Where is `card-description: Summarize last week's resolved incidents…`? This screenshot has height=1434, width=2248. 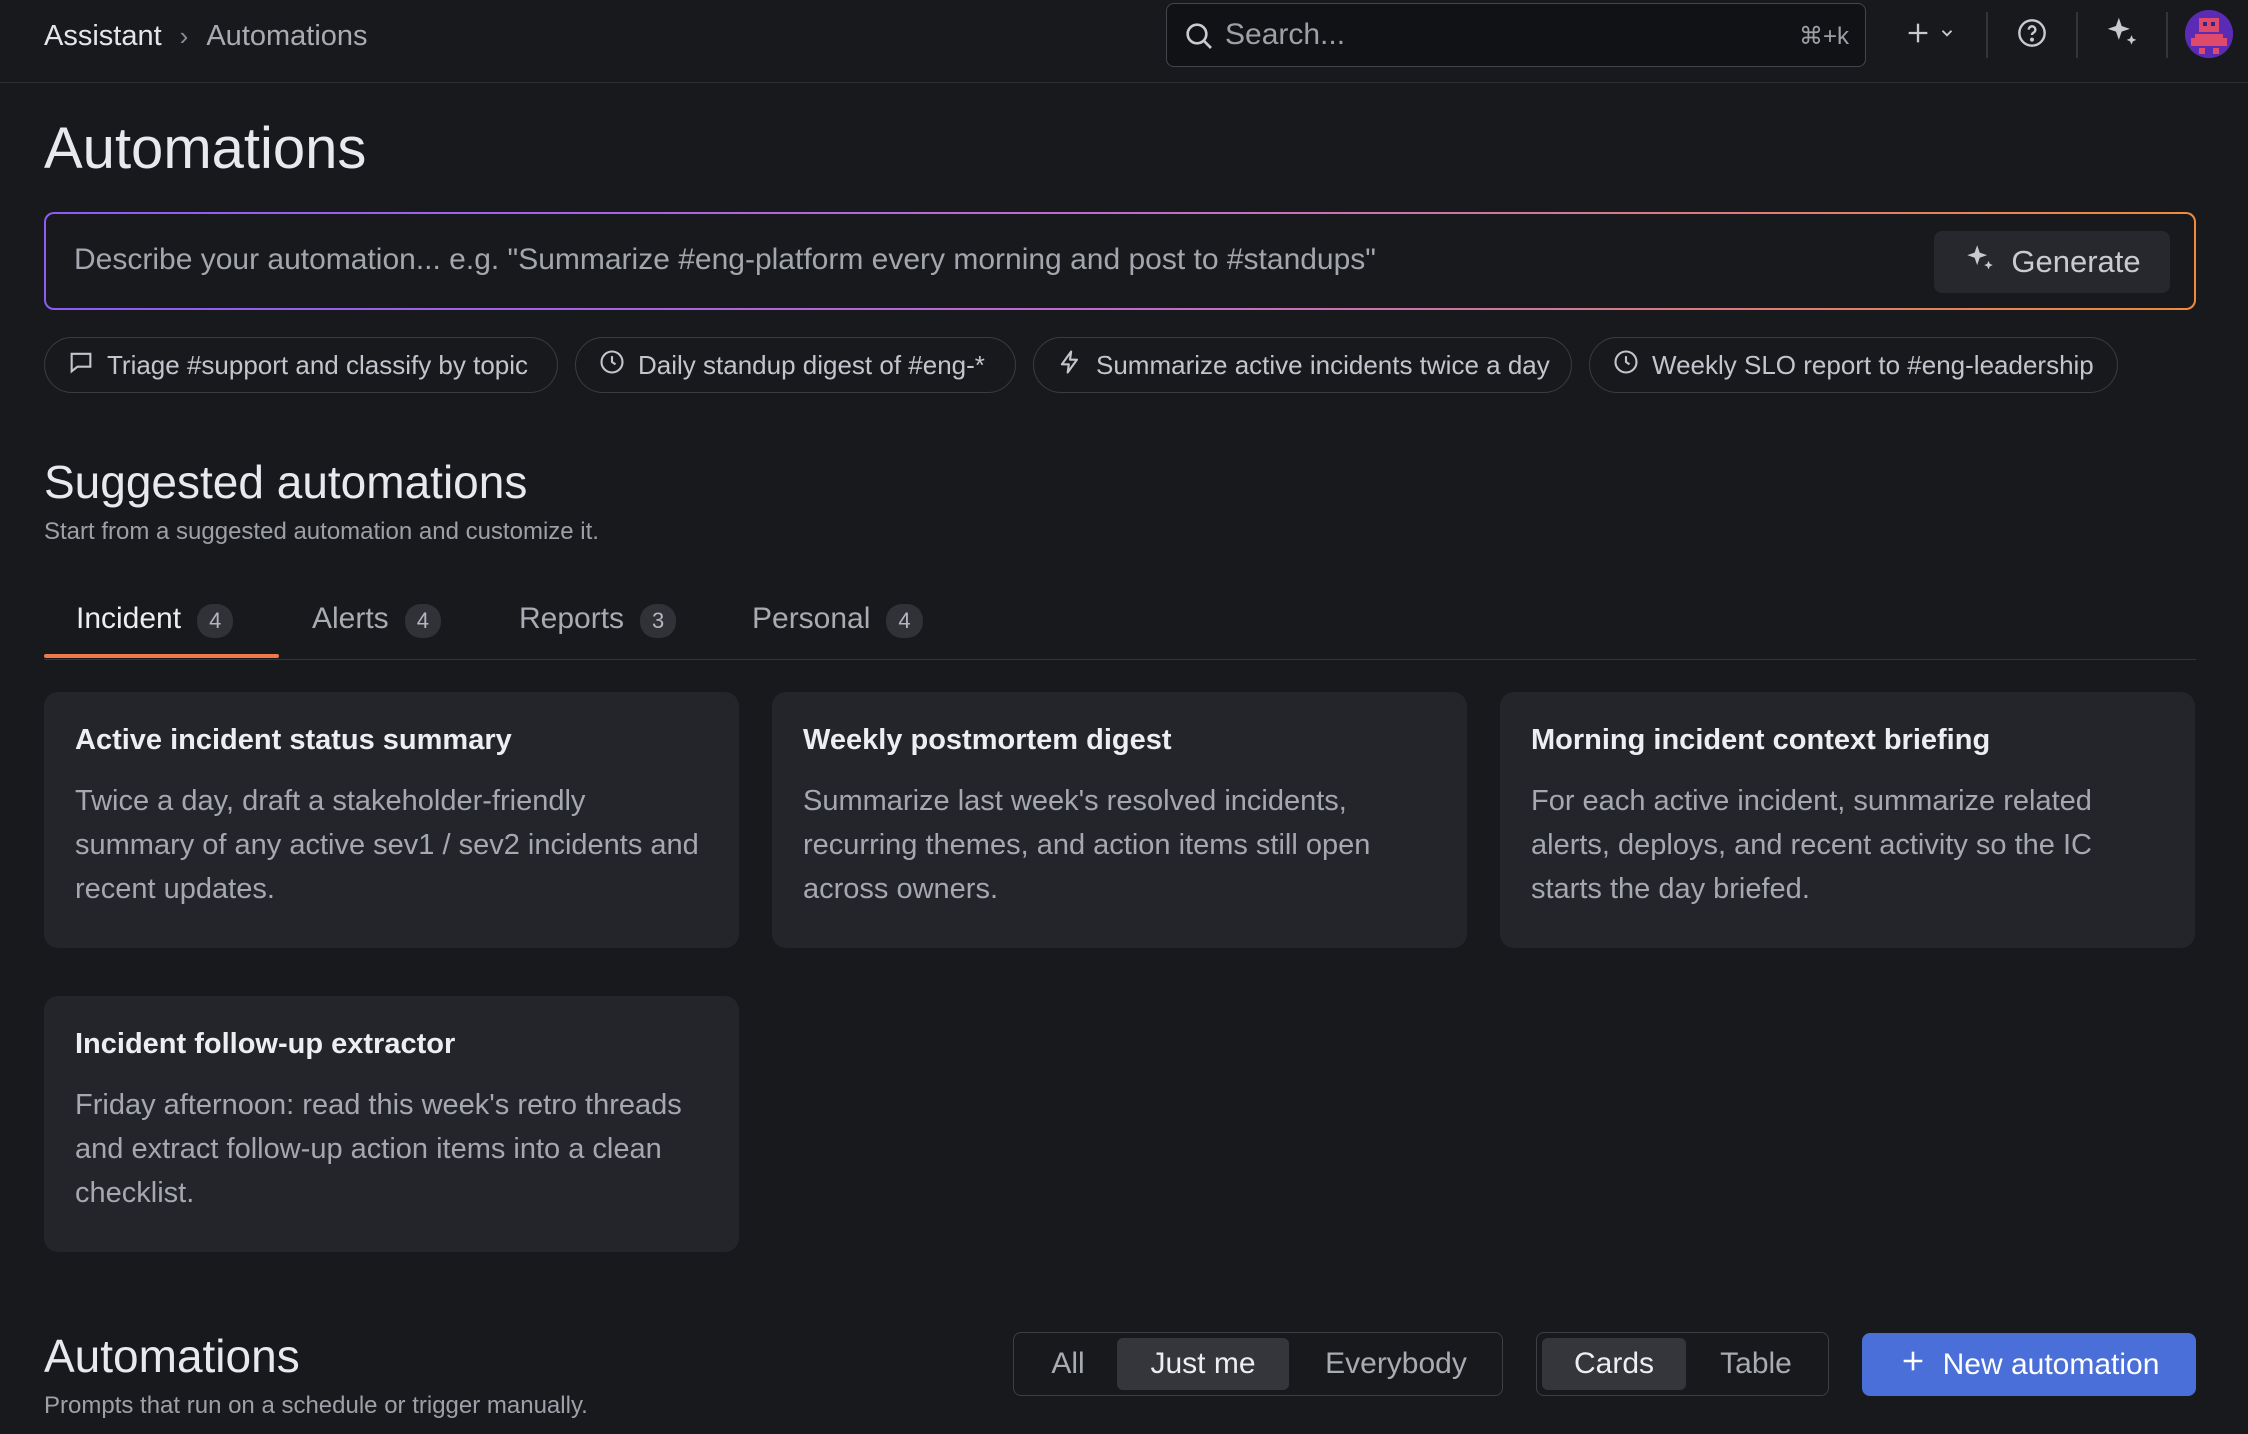
card-description: Summarize last week's resolved incidents… is located at coordinates (1087, 845).